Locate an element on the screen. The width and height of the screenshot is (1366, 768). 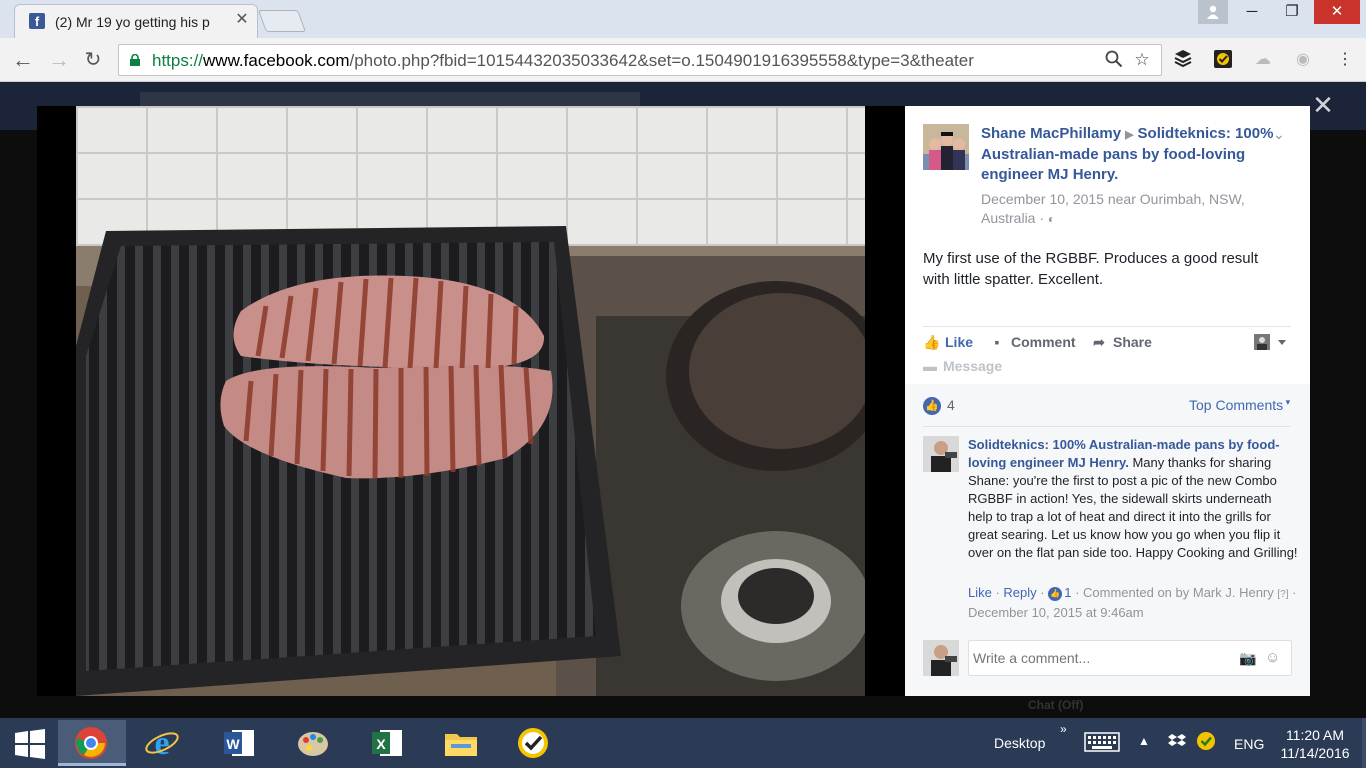
help-marker: [?] is located at coordinates (1282, 594).